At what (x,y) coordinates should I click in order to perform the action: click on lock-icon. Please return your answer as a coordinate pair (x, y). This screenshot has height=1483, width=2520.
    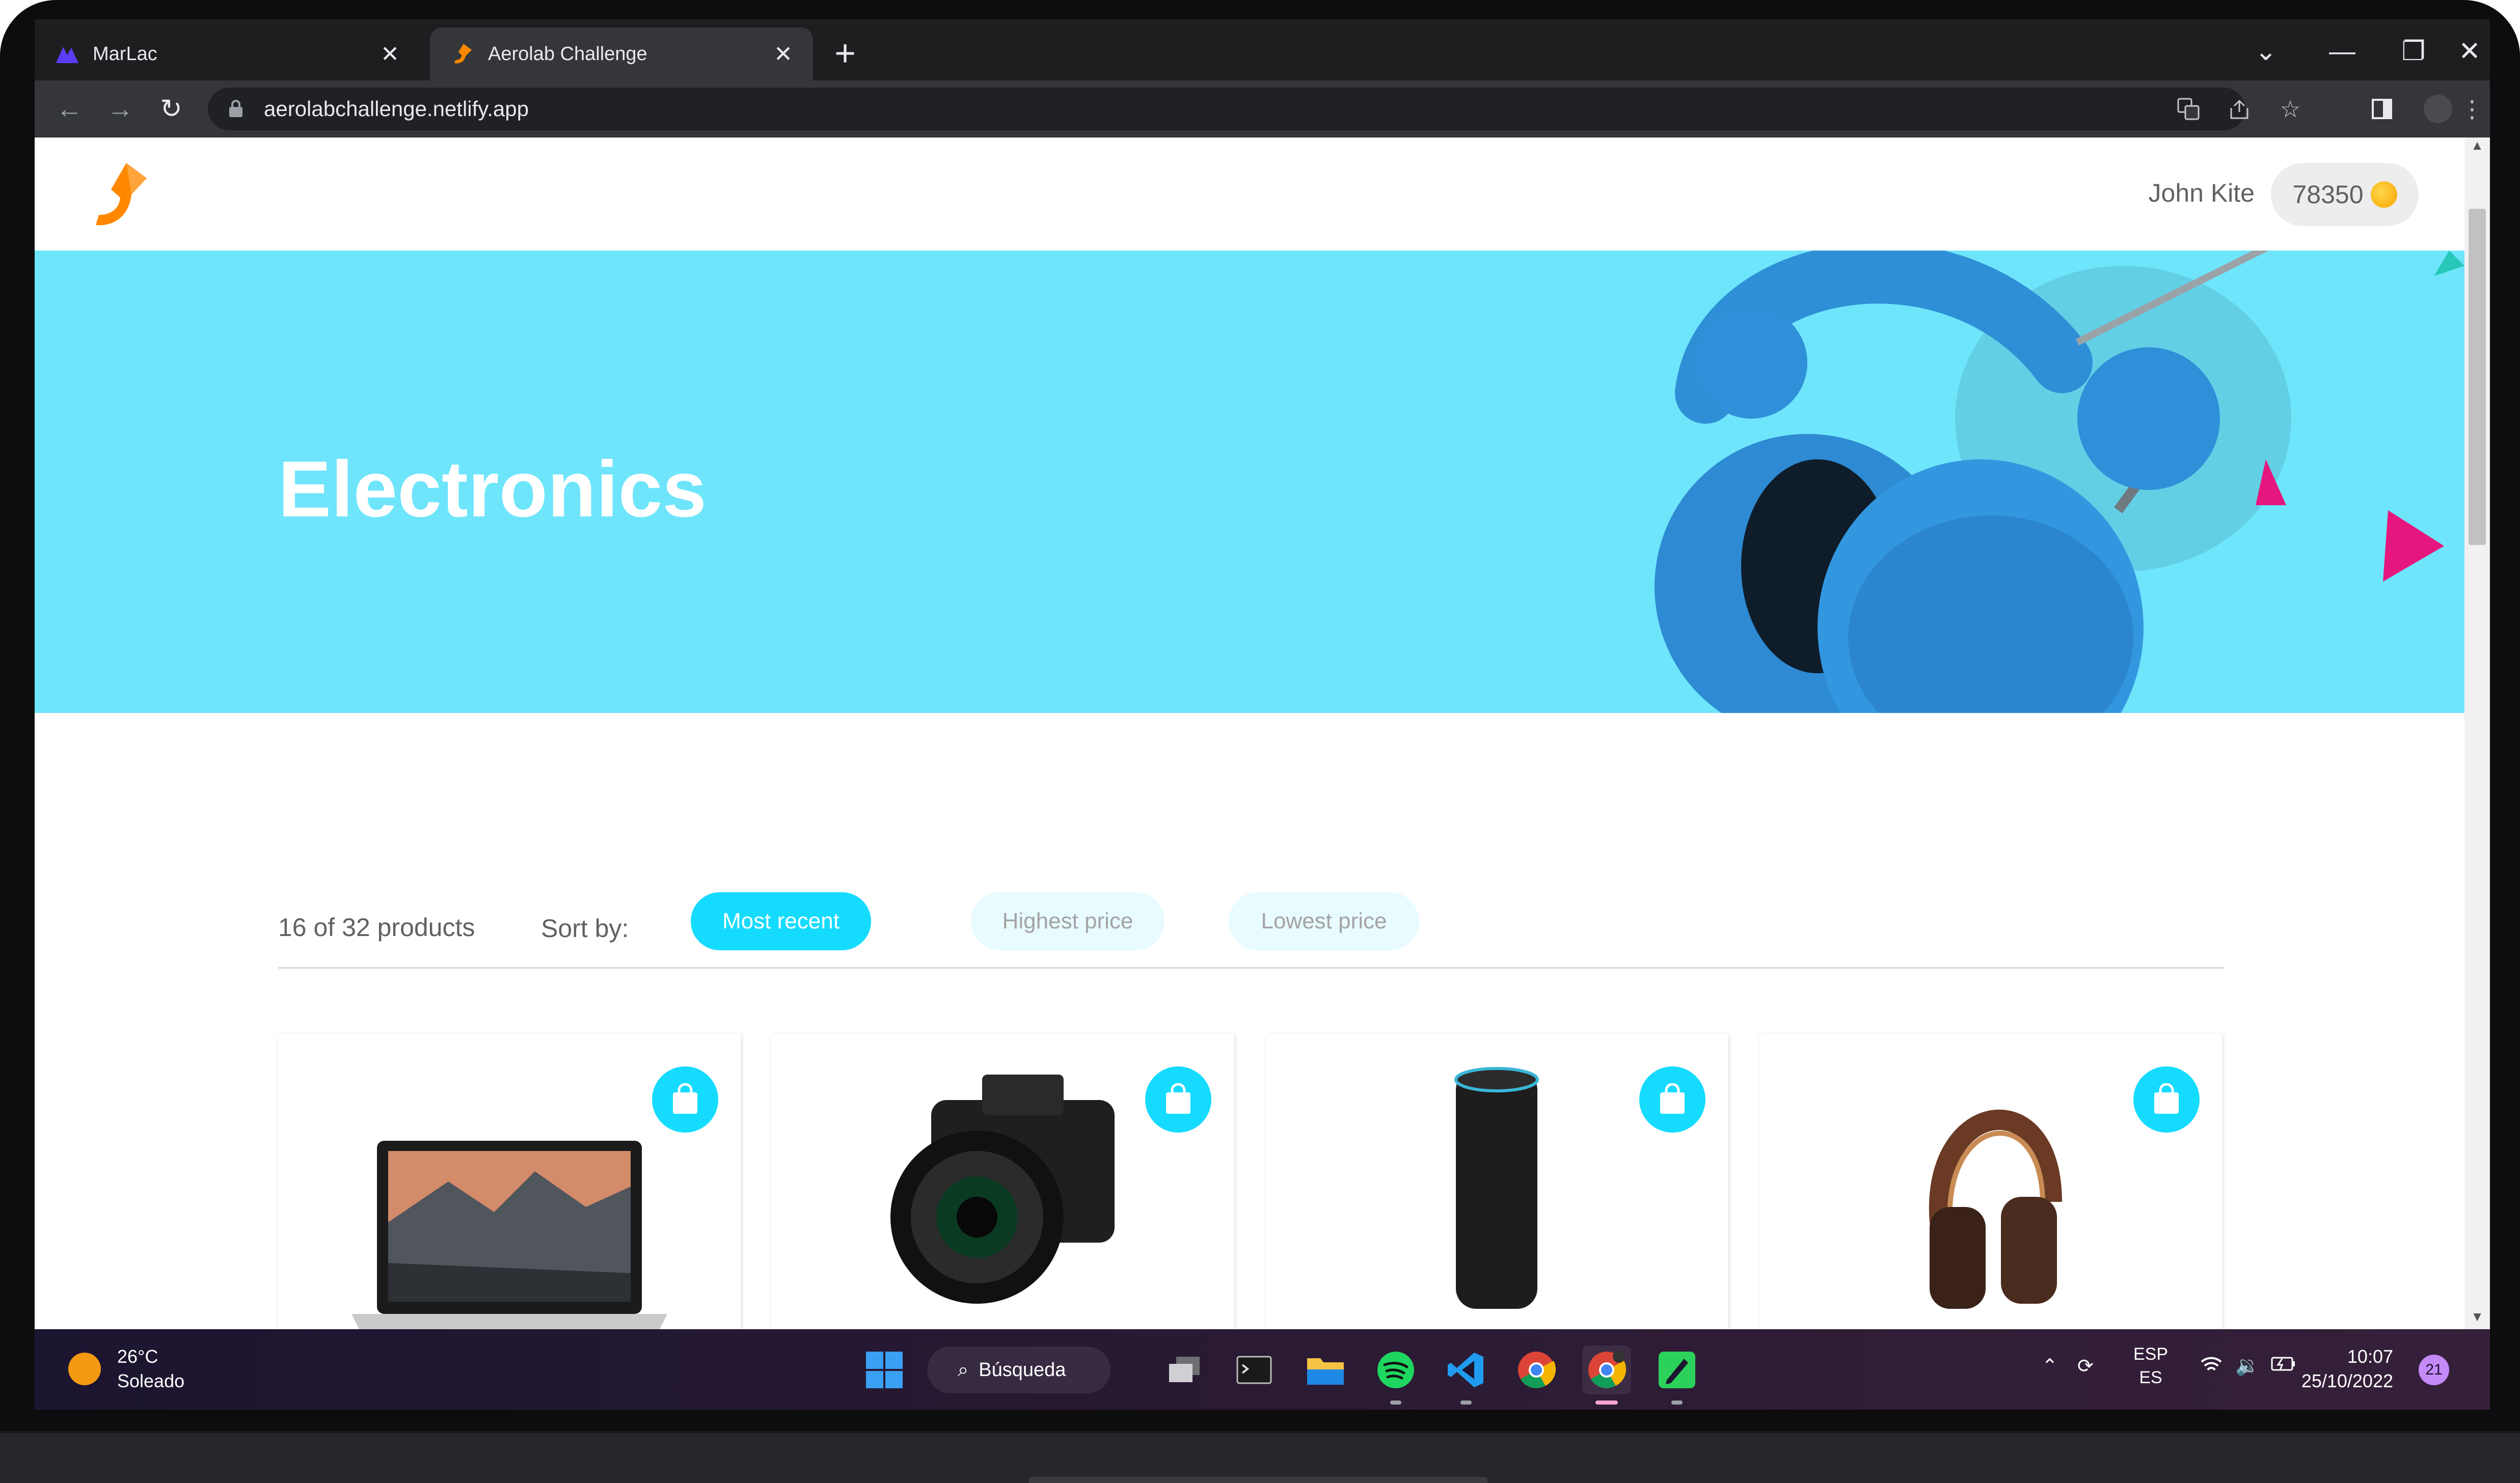
    Looking at the image, I should click on (235, 108).